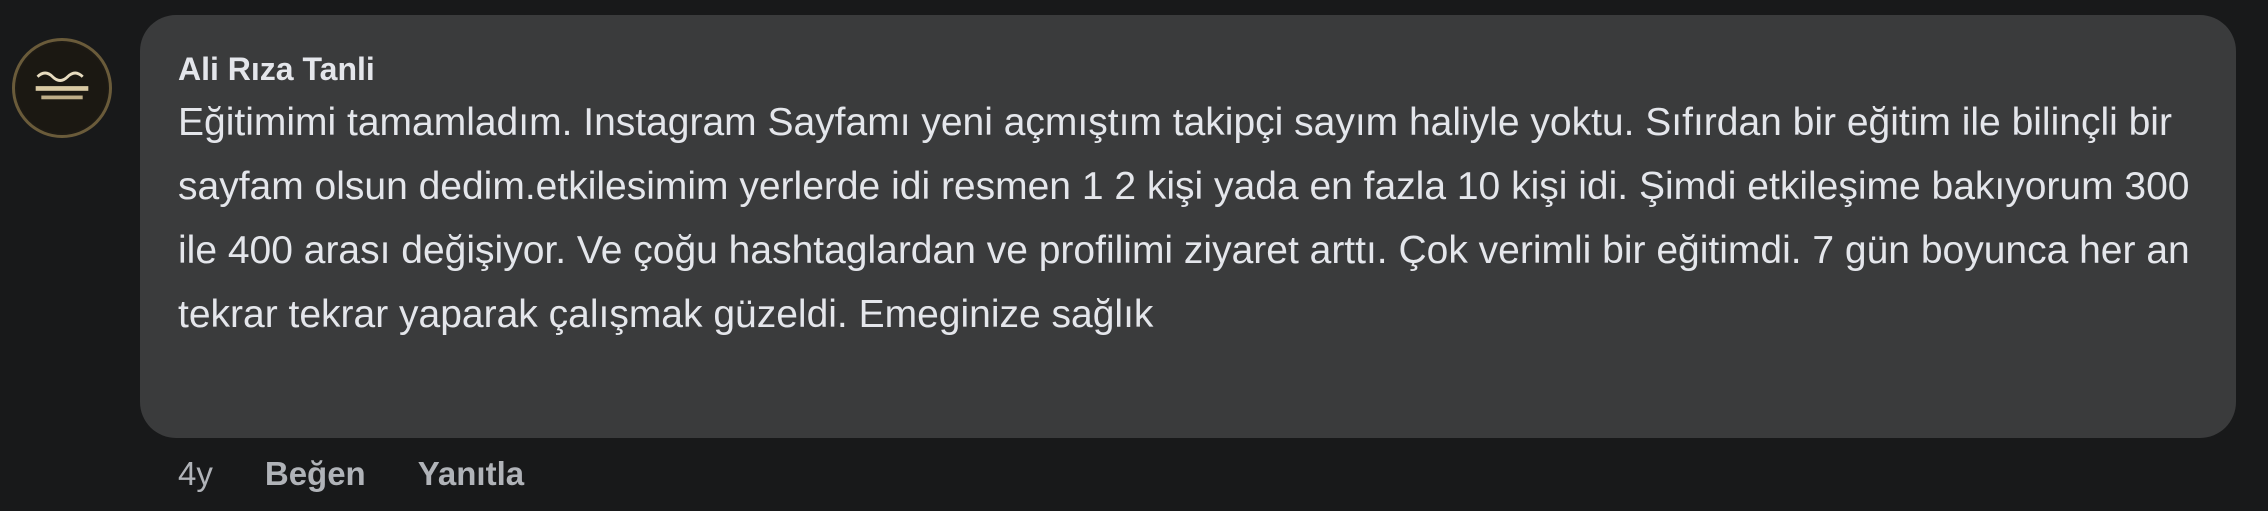  I want to click on reply-button: Yanıtla, so click(471, 474).